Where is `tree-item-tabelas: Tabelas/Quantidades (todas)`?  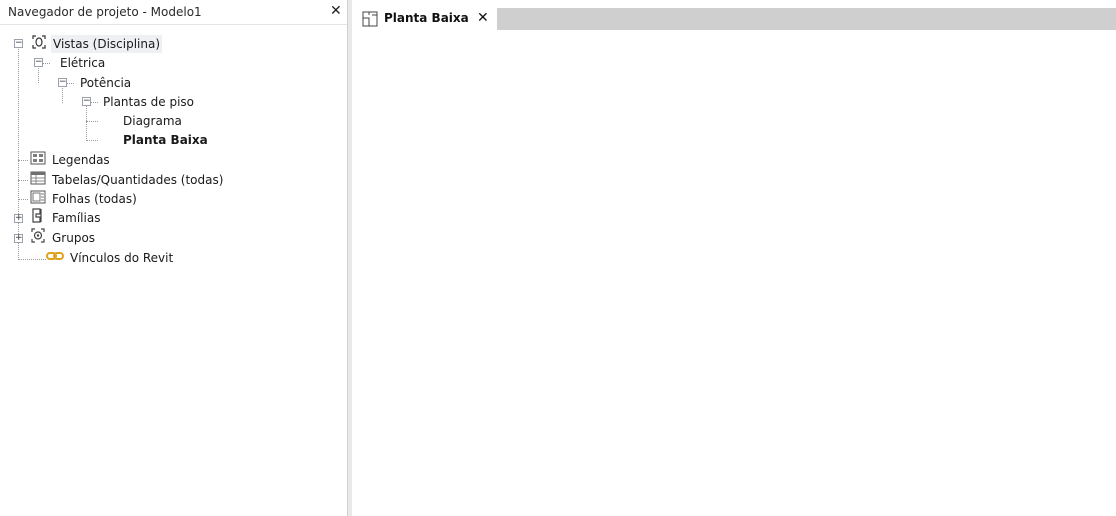
tree-item-tabelas: Tabelas/Quantidades (todas) is located at coordinates (127, 180).